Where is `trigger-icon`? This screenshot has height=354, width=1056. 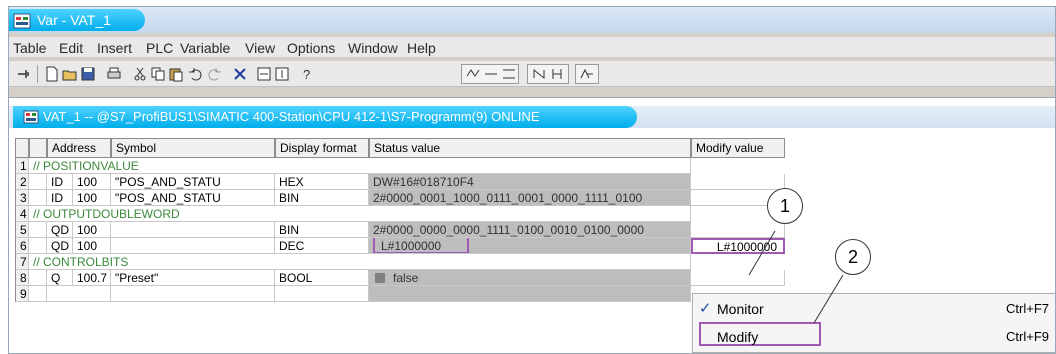
trigger-icon is located at coordinates (539, 74).